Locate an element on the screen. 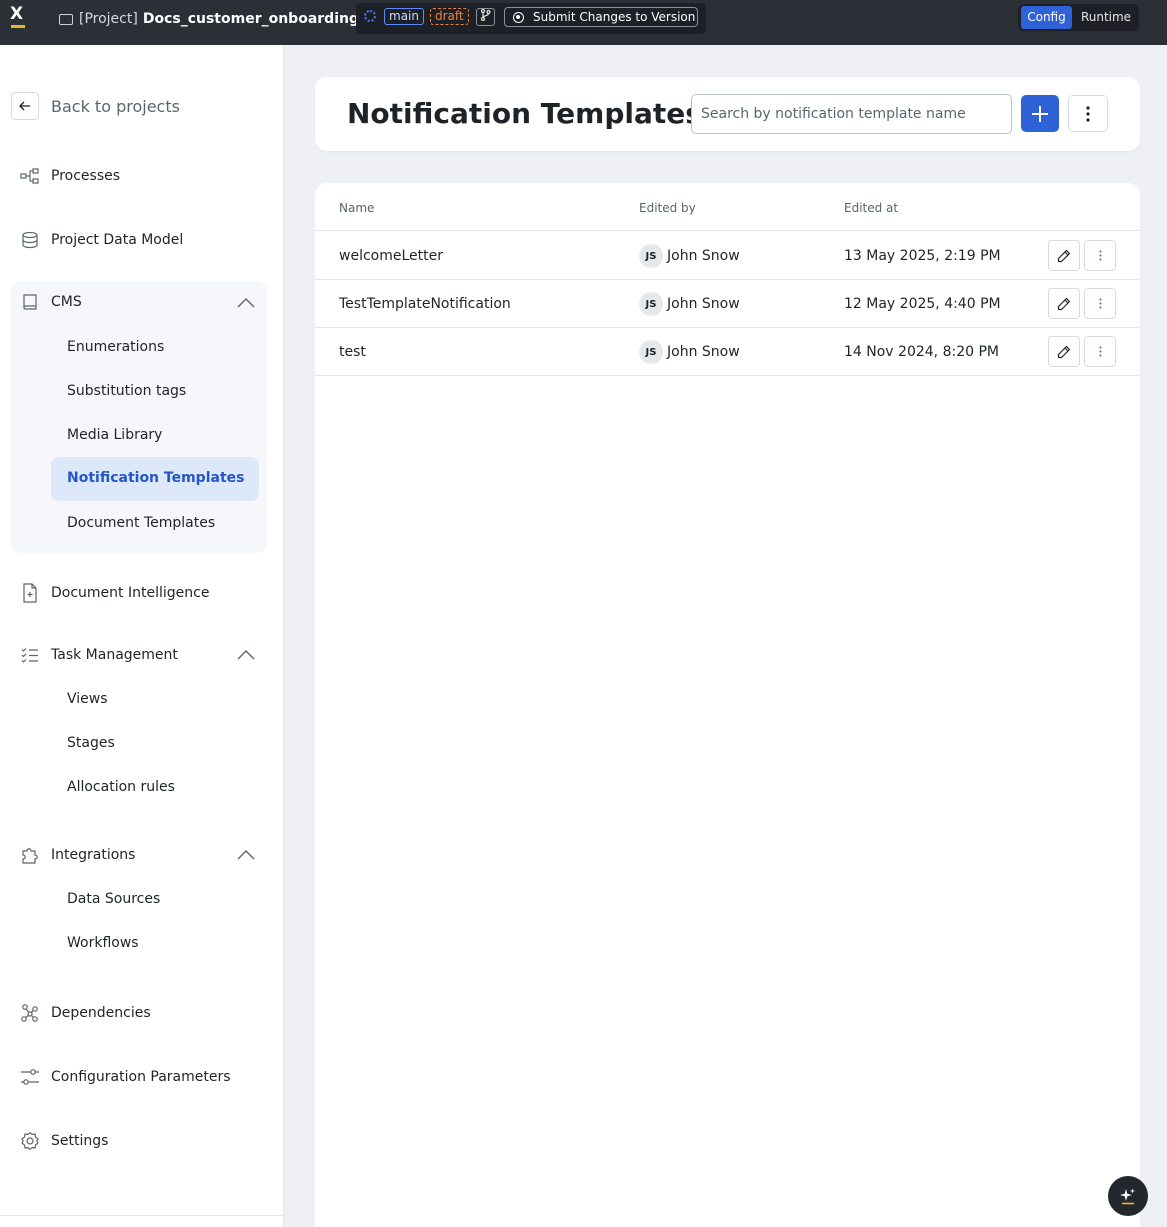 The height and width of the screenshot is (1227, 1167). nav-configuration-parameters: Configuration Parameters is located at coordinates (125, 1077).